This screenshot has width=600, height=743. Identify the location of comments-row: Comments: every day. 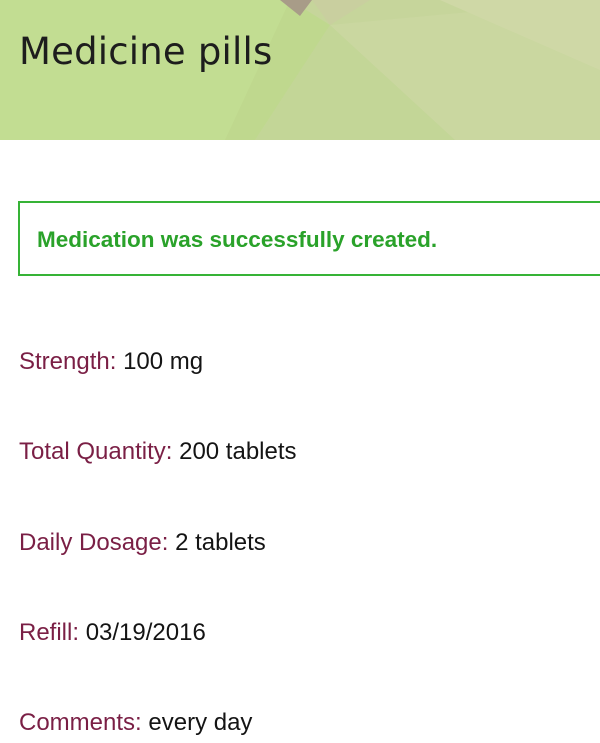
(135, 723).